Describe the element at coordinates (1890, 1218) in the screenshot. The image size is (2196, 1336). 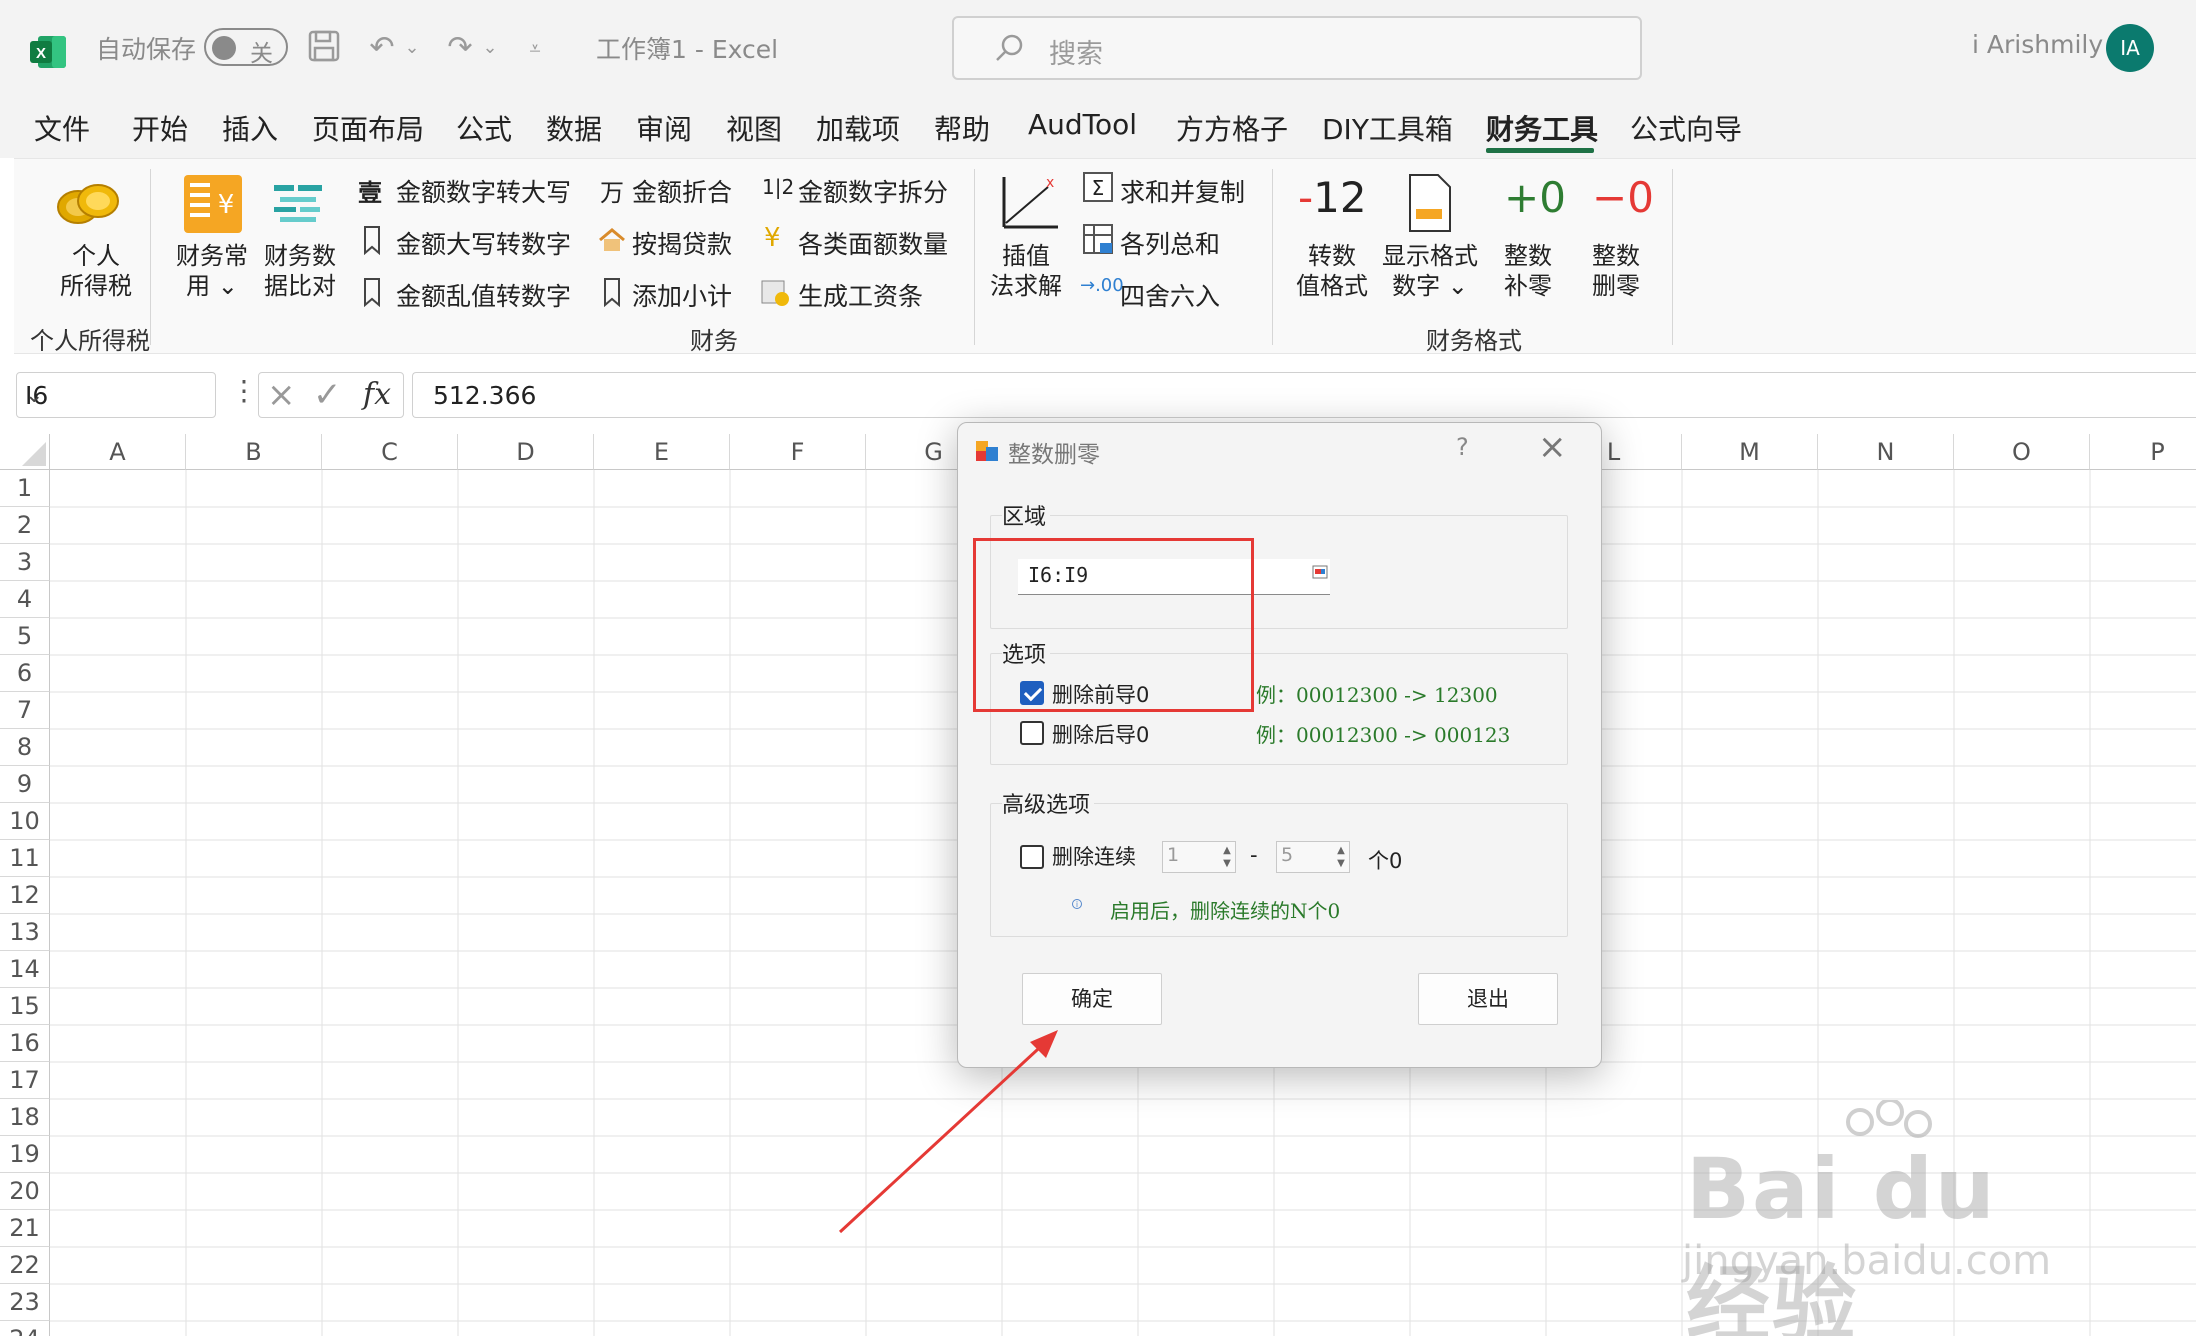
I see `baidu-watermark: Bai du 经验 jingyan.baidu.com` at that location.